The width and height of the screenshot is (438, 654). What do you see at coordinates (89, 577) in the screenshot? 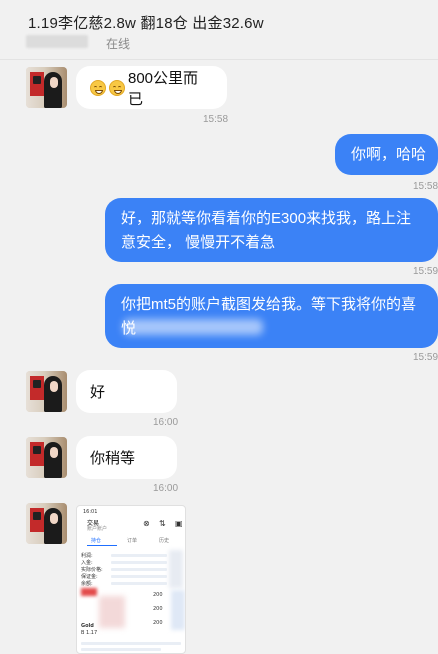
I see `screenshot-row-label: 保证金:` at bounding box center [89, 577].